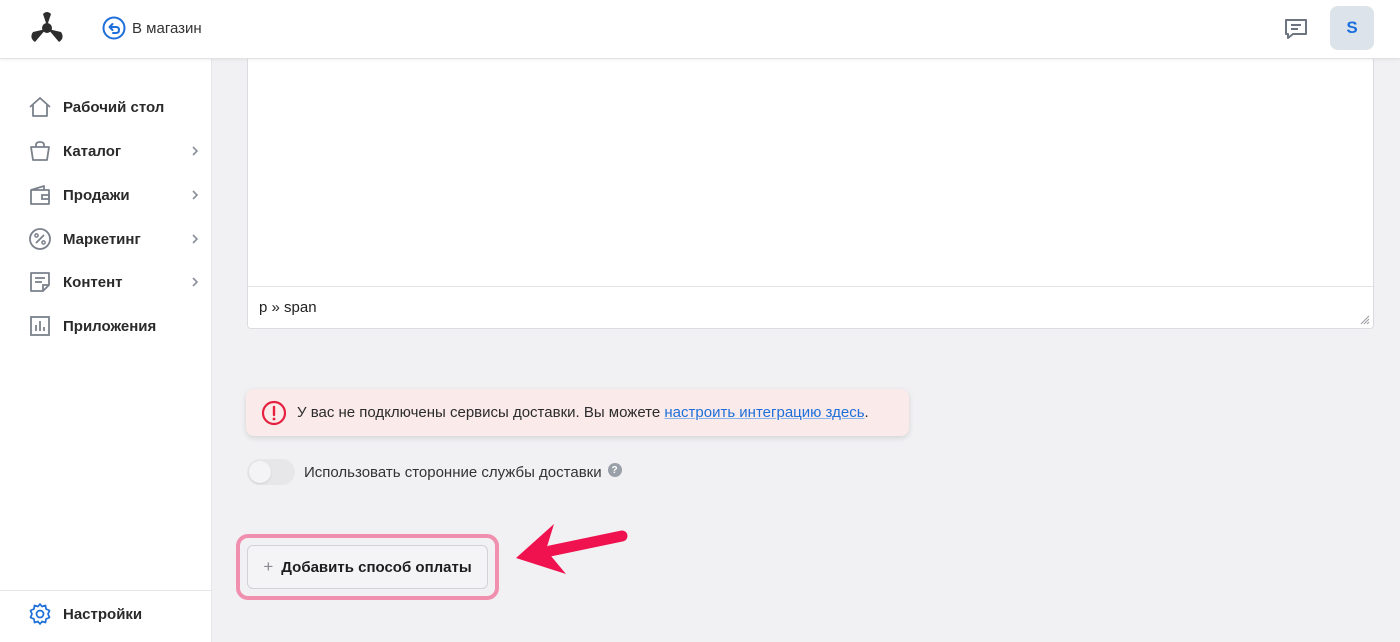 The image size is (1400, 642). Describe the element at coordinates (47, 28) in the screenshot. I see `brand-logo-icon` at that location.